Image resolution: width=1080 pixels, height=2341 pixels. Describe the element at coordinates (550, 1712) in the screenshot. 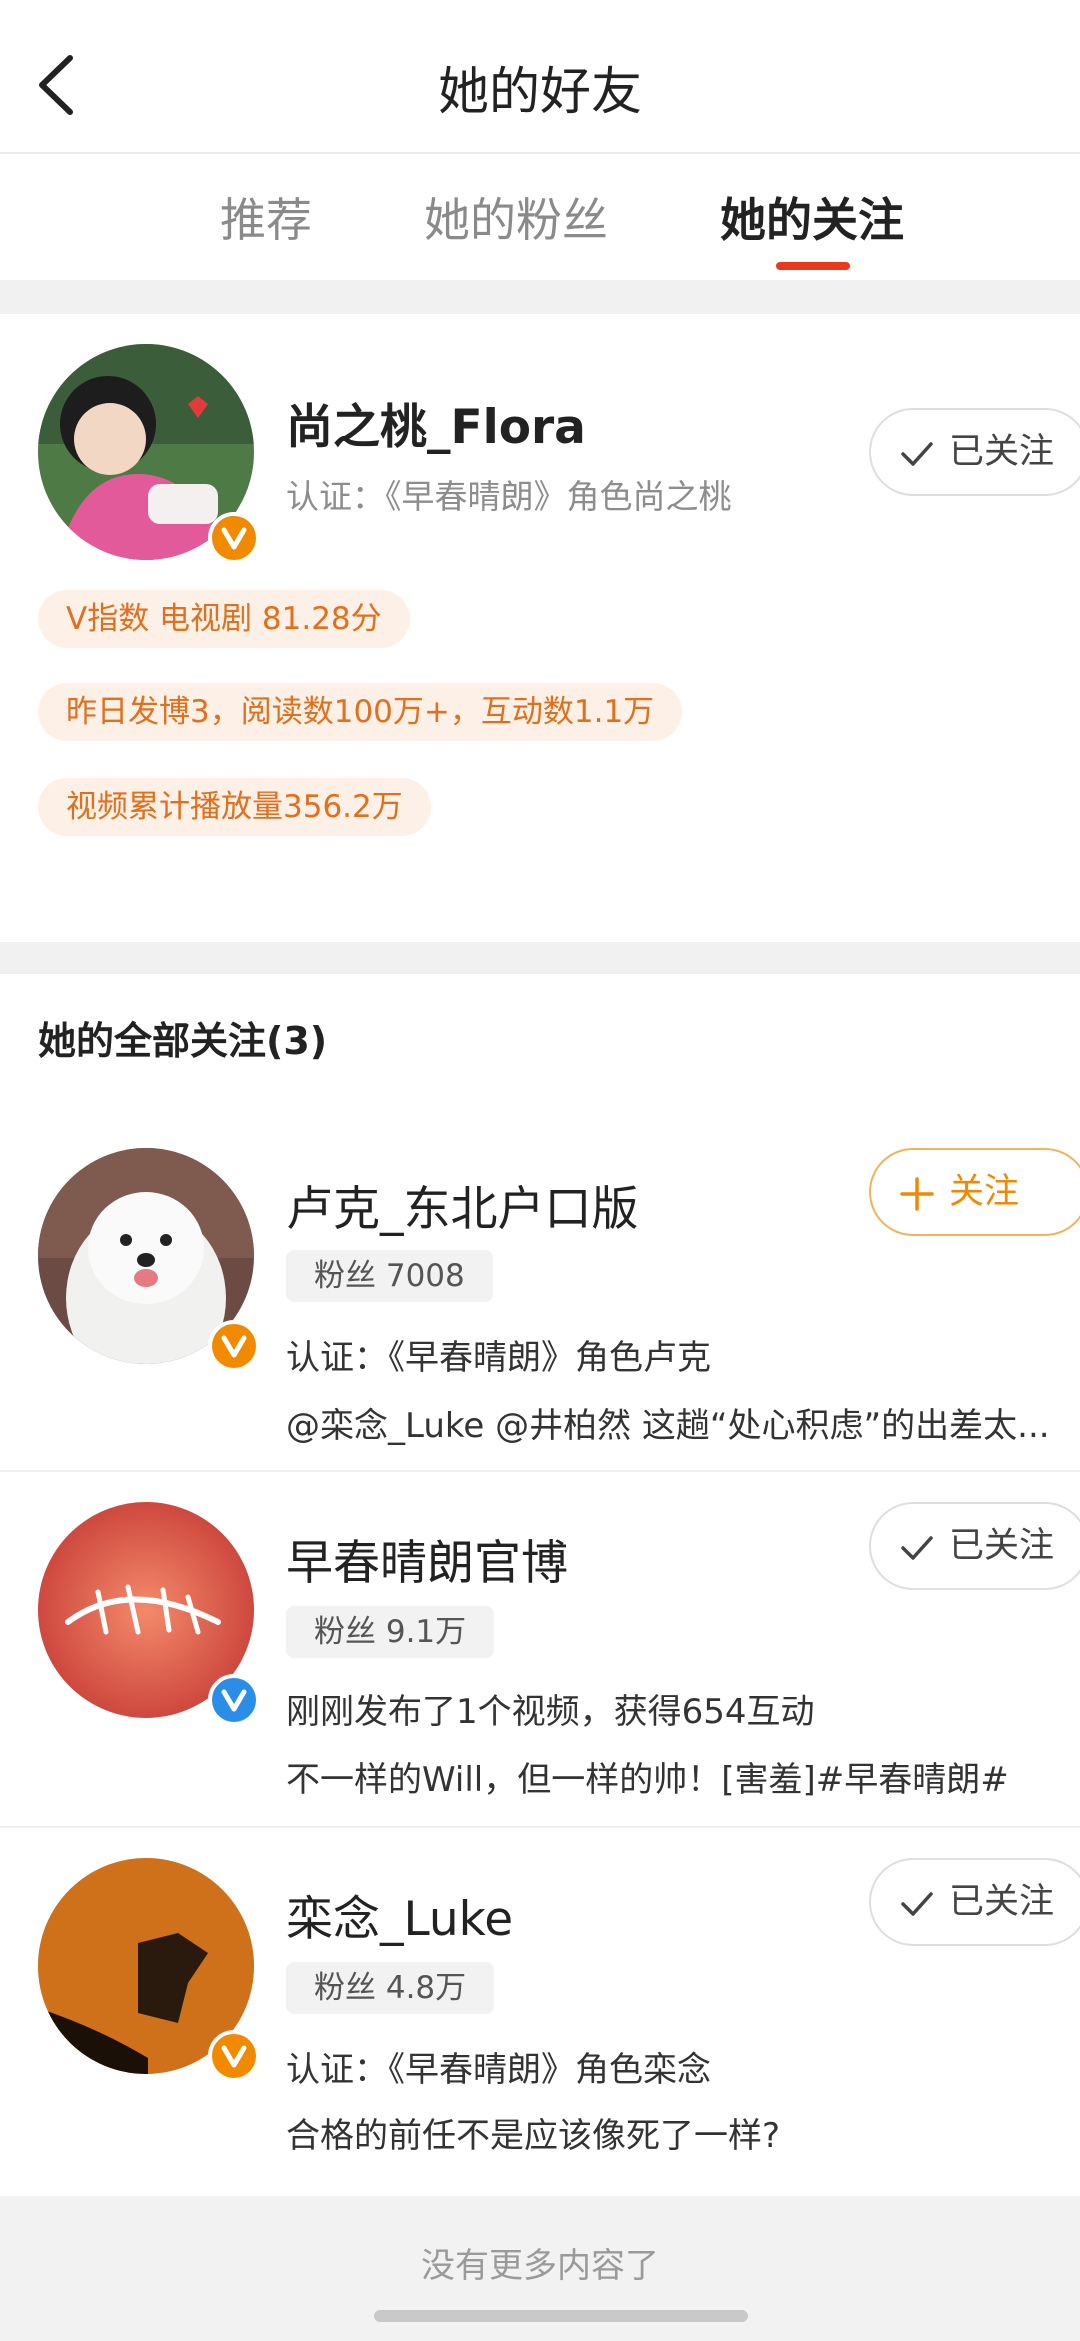

I see `recent-activity-text: 刚刚发布了1个视频，获得654互动` at that location.